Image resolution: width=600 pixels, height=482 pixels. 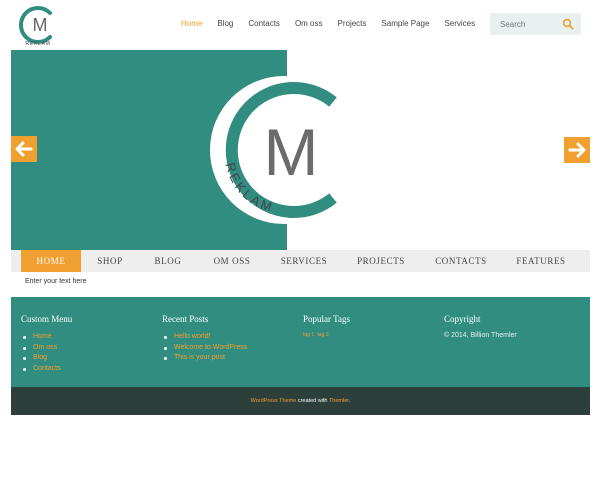 I want to click on post-link: This is your post, so click(x=204, y=358).